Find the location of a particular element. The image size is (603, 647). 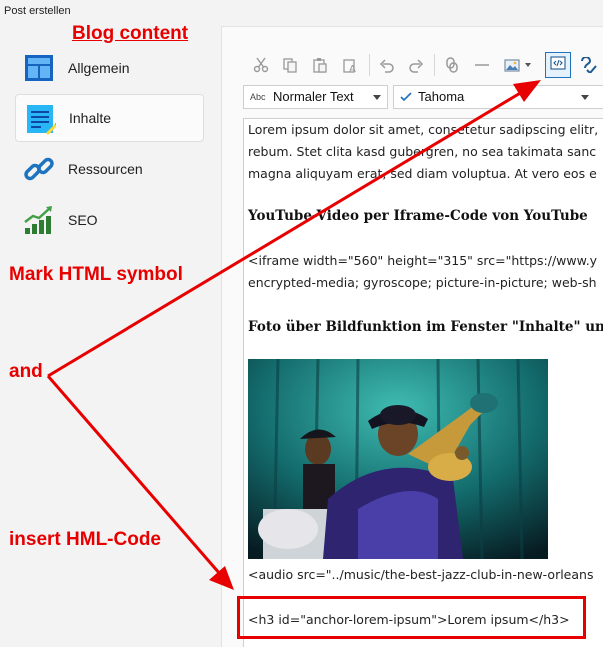

annotation-blog-content: Blog content is located at coordinates (130, 33).